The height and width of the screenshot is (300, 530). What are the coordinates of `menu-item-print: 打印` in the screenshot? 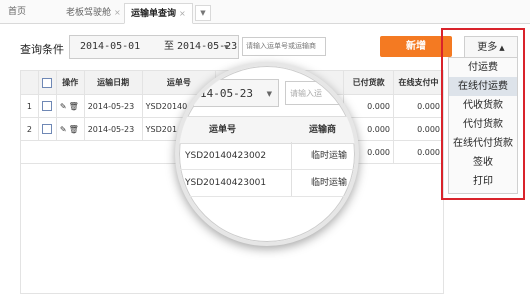 It's located at (483, 181).